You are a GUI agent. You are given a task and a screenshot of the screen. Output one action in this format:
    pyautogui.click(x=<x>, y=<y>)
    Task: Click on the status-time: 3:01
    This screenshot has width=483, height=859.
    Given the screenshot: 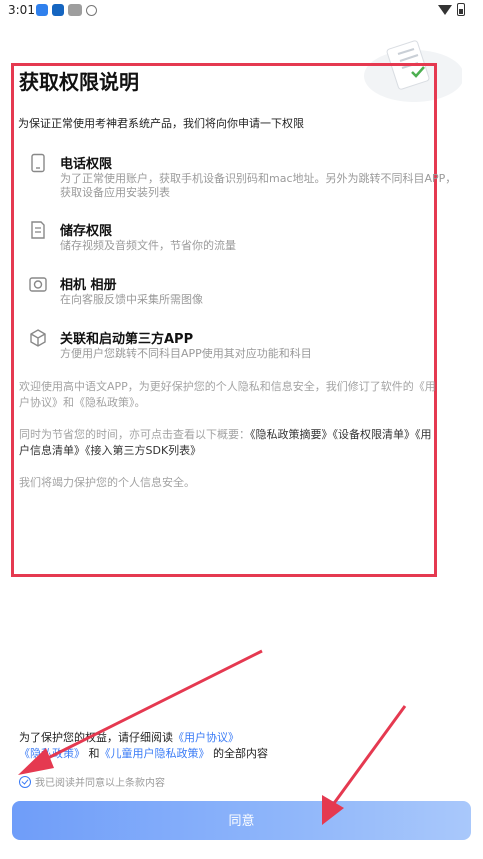 What is the action you would take?
    pyautogui.click(x=21, y=10)
    